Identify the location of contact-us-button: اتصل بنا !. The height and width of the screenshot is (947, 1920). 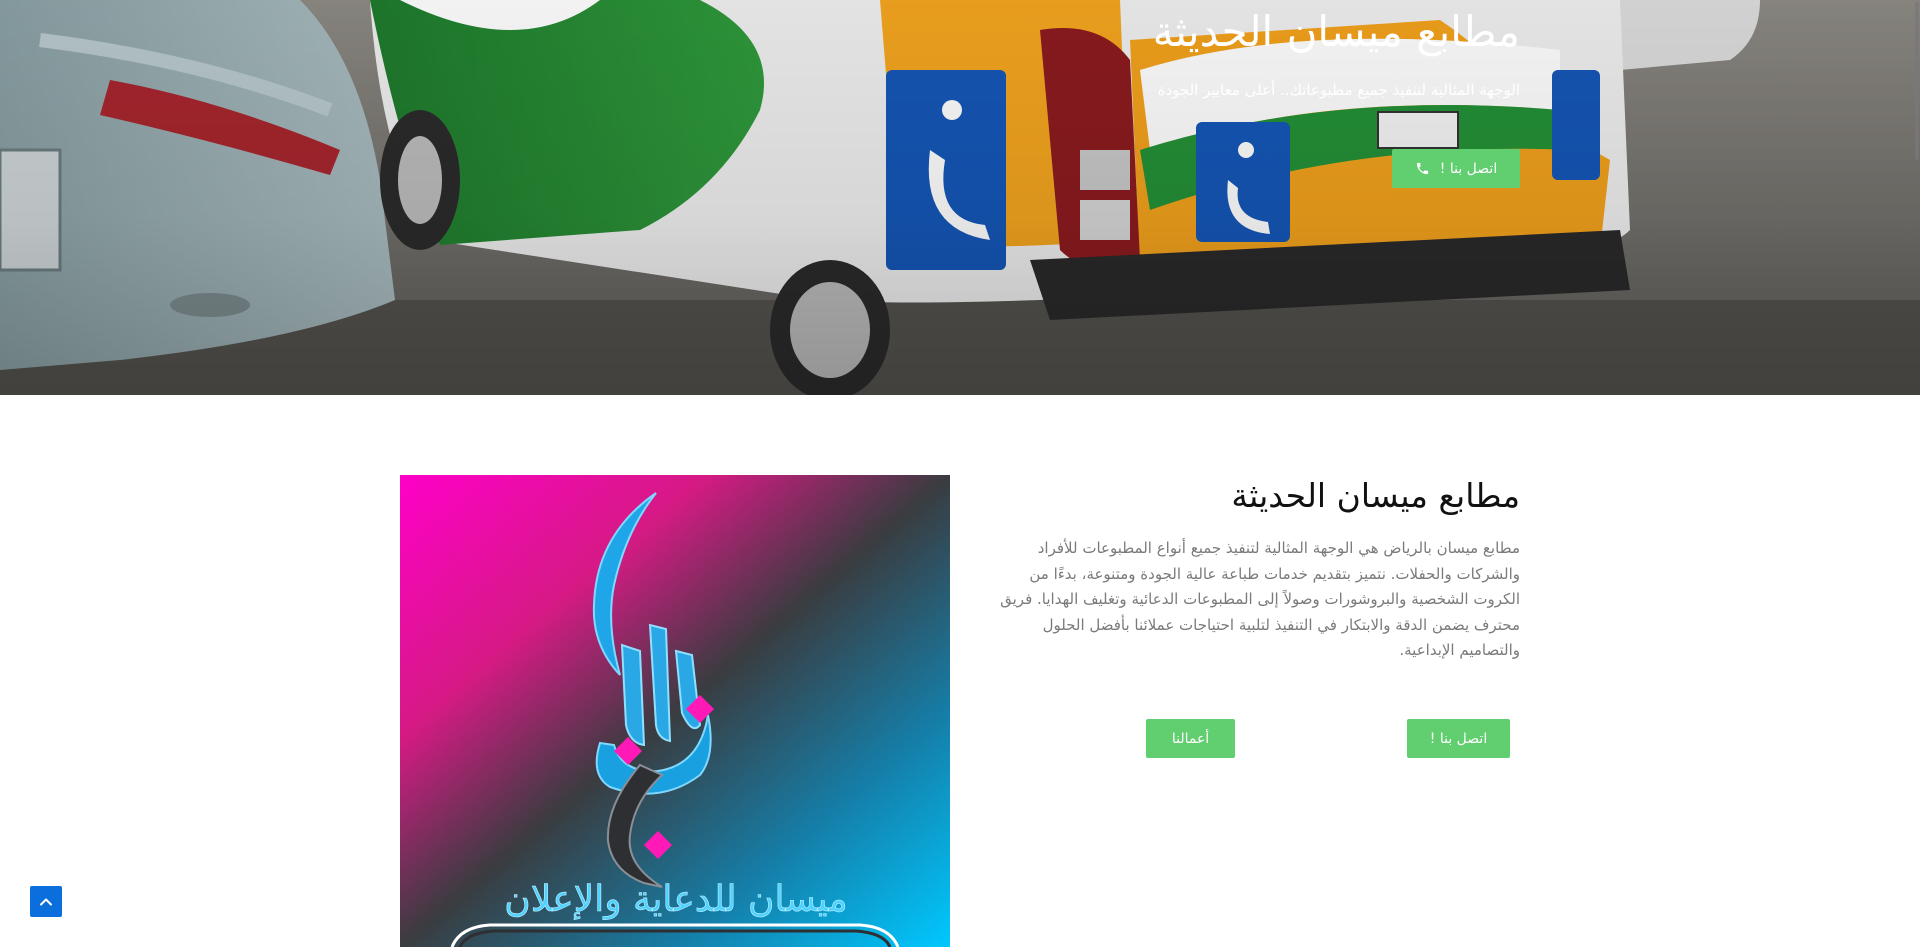
(1458, 738).